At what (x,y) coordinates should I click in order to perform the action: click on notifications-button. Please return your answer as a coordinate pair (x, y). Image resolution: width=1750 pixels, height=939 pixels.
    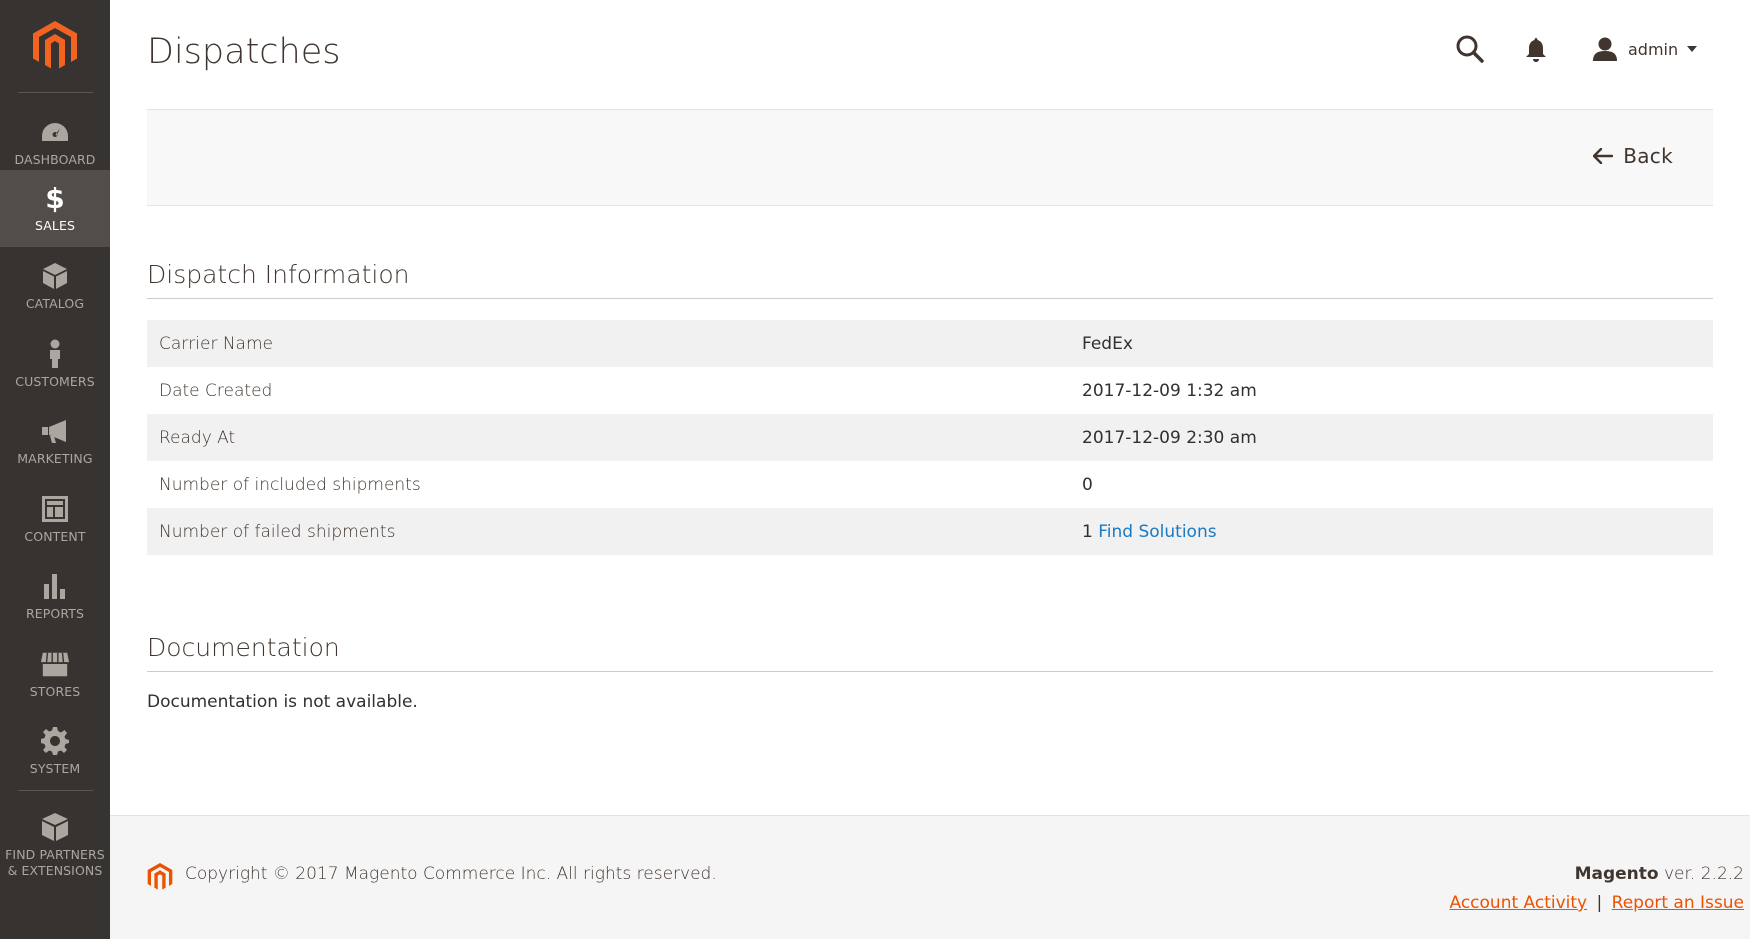
    Looking at the image, I should click on (1538, 51).